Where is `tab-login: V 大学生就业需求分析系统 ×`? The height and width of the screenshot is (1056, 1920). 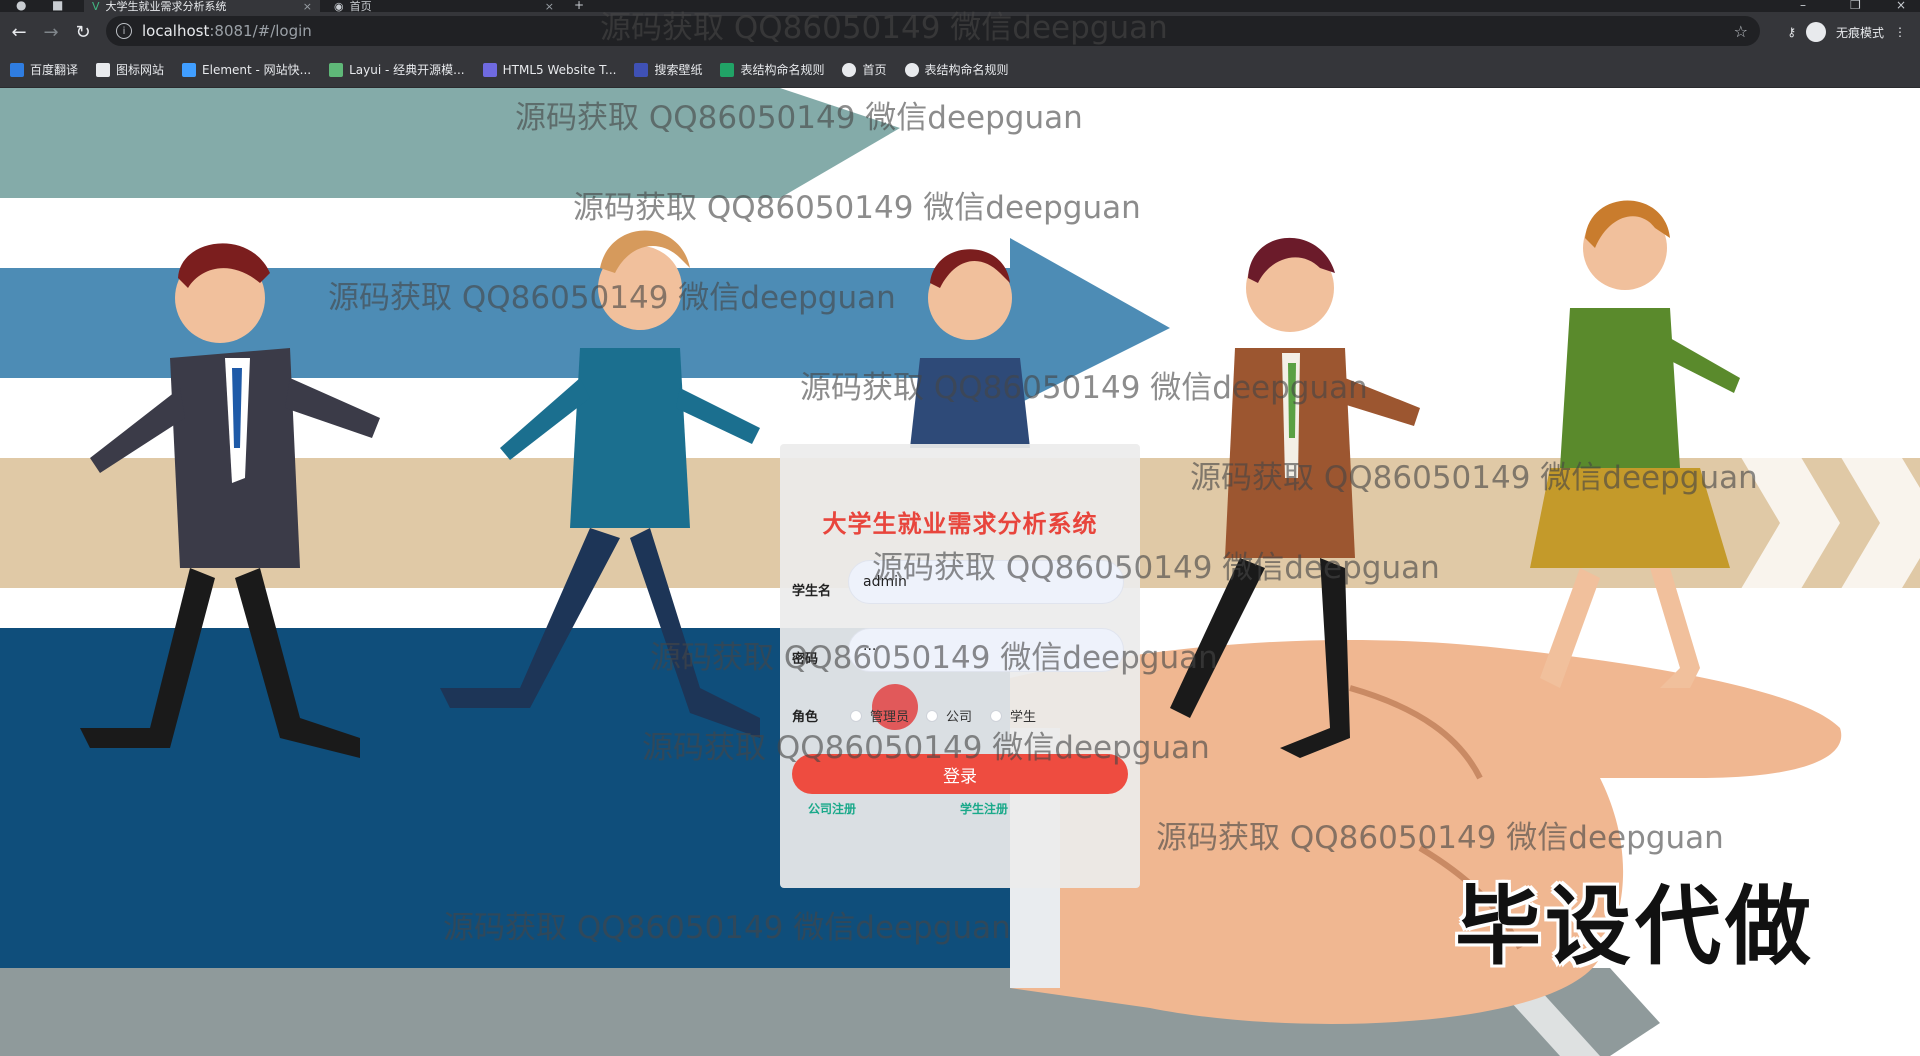
tab-login: V 大学生就业需求分析系统 × is located at coordinates (202, 6).